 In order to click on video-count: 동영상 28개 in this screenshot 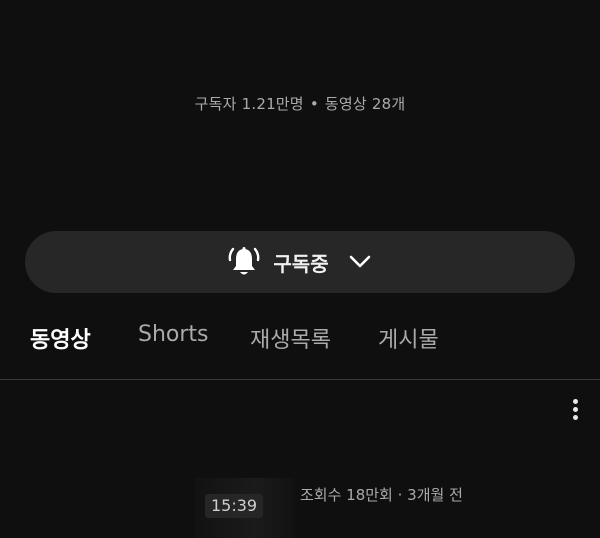, I will do `click(365, 104)`.